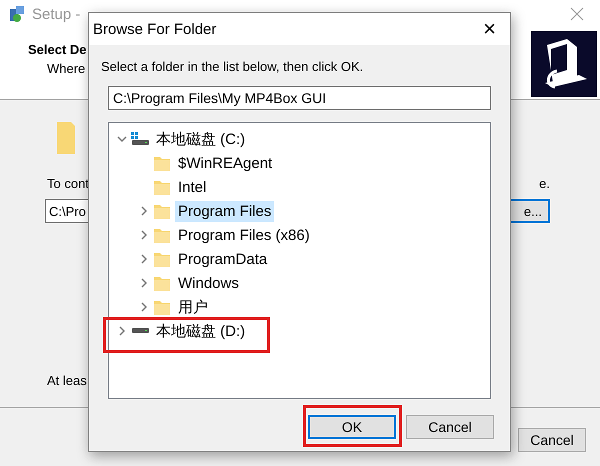  Describe the element at coordinates (122, 139) in the screenshot. I see `chevron-down-icon` at that location.